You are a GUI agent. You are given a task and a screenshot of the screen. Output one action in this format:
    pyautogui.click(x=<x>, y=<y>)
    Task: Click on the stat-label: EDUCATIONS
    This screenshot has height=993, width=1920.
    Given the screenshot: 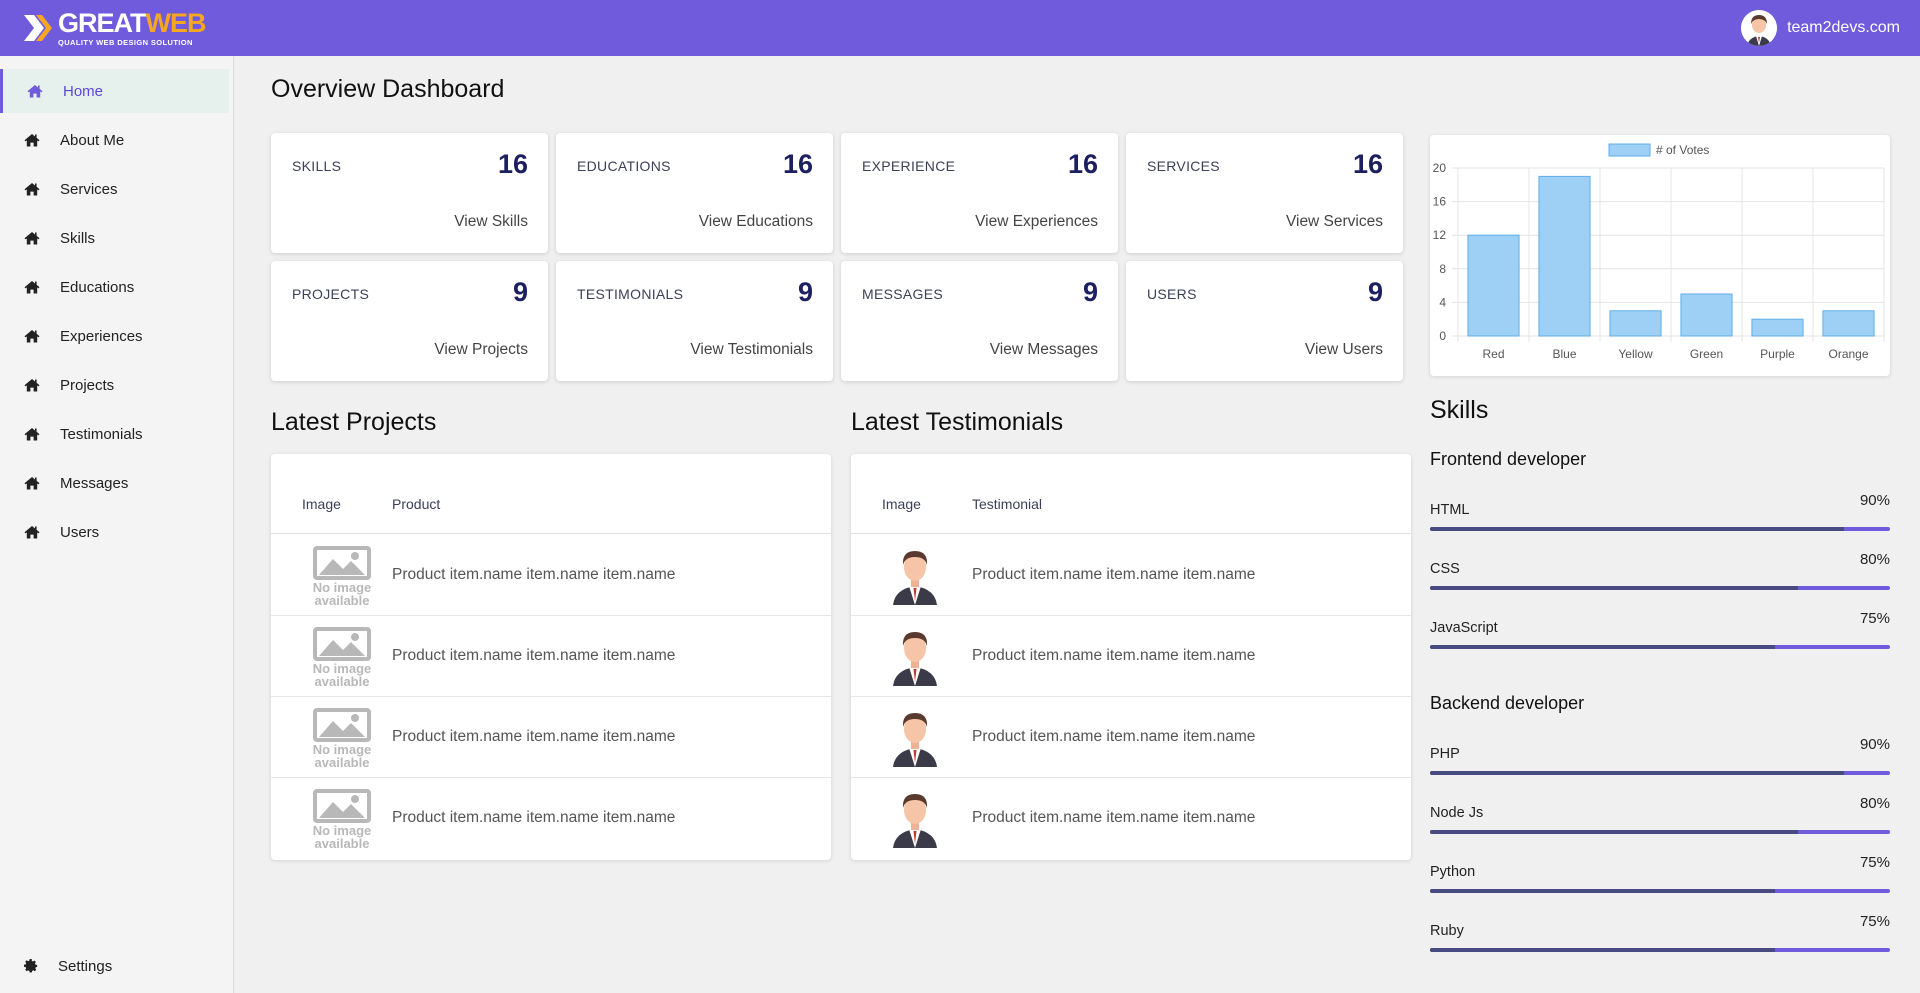 What is the action you would take?
    pyautogui.click(x=624, y=166)
    